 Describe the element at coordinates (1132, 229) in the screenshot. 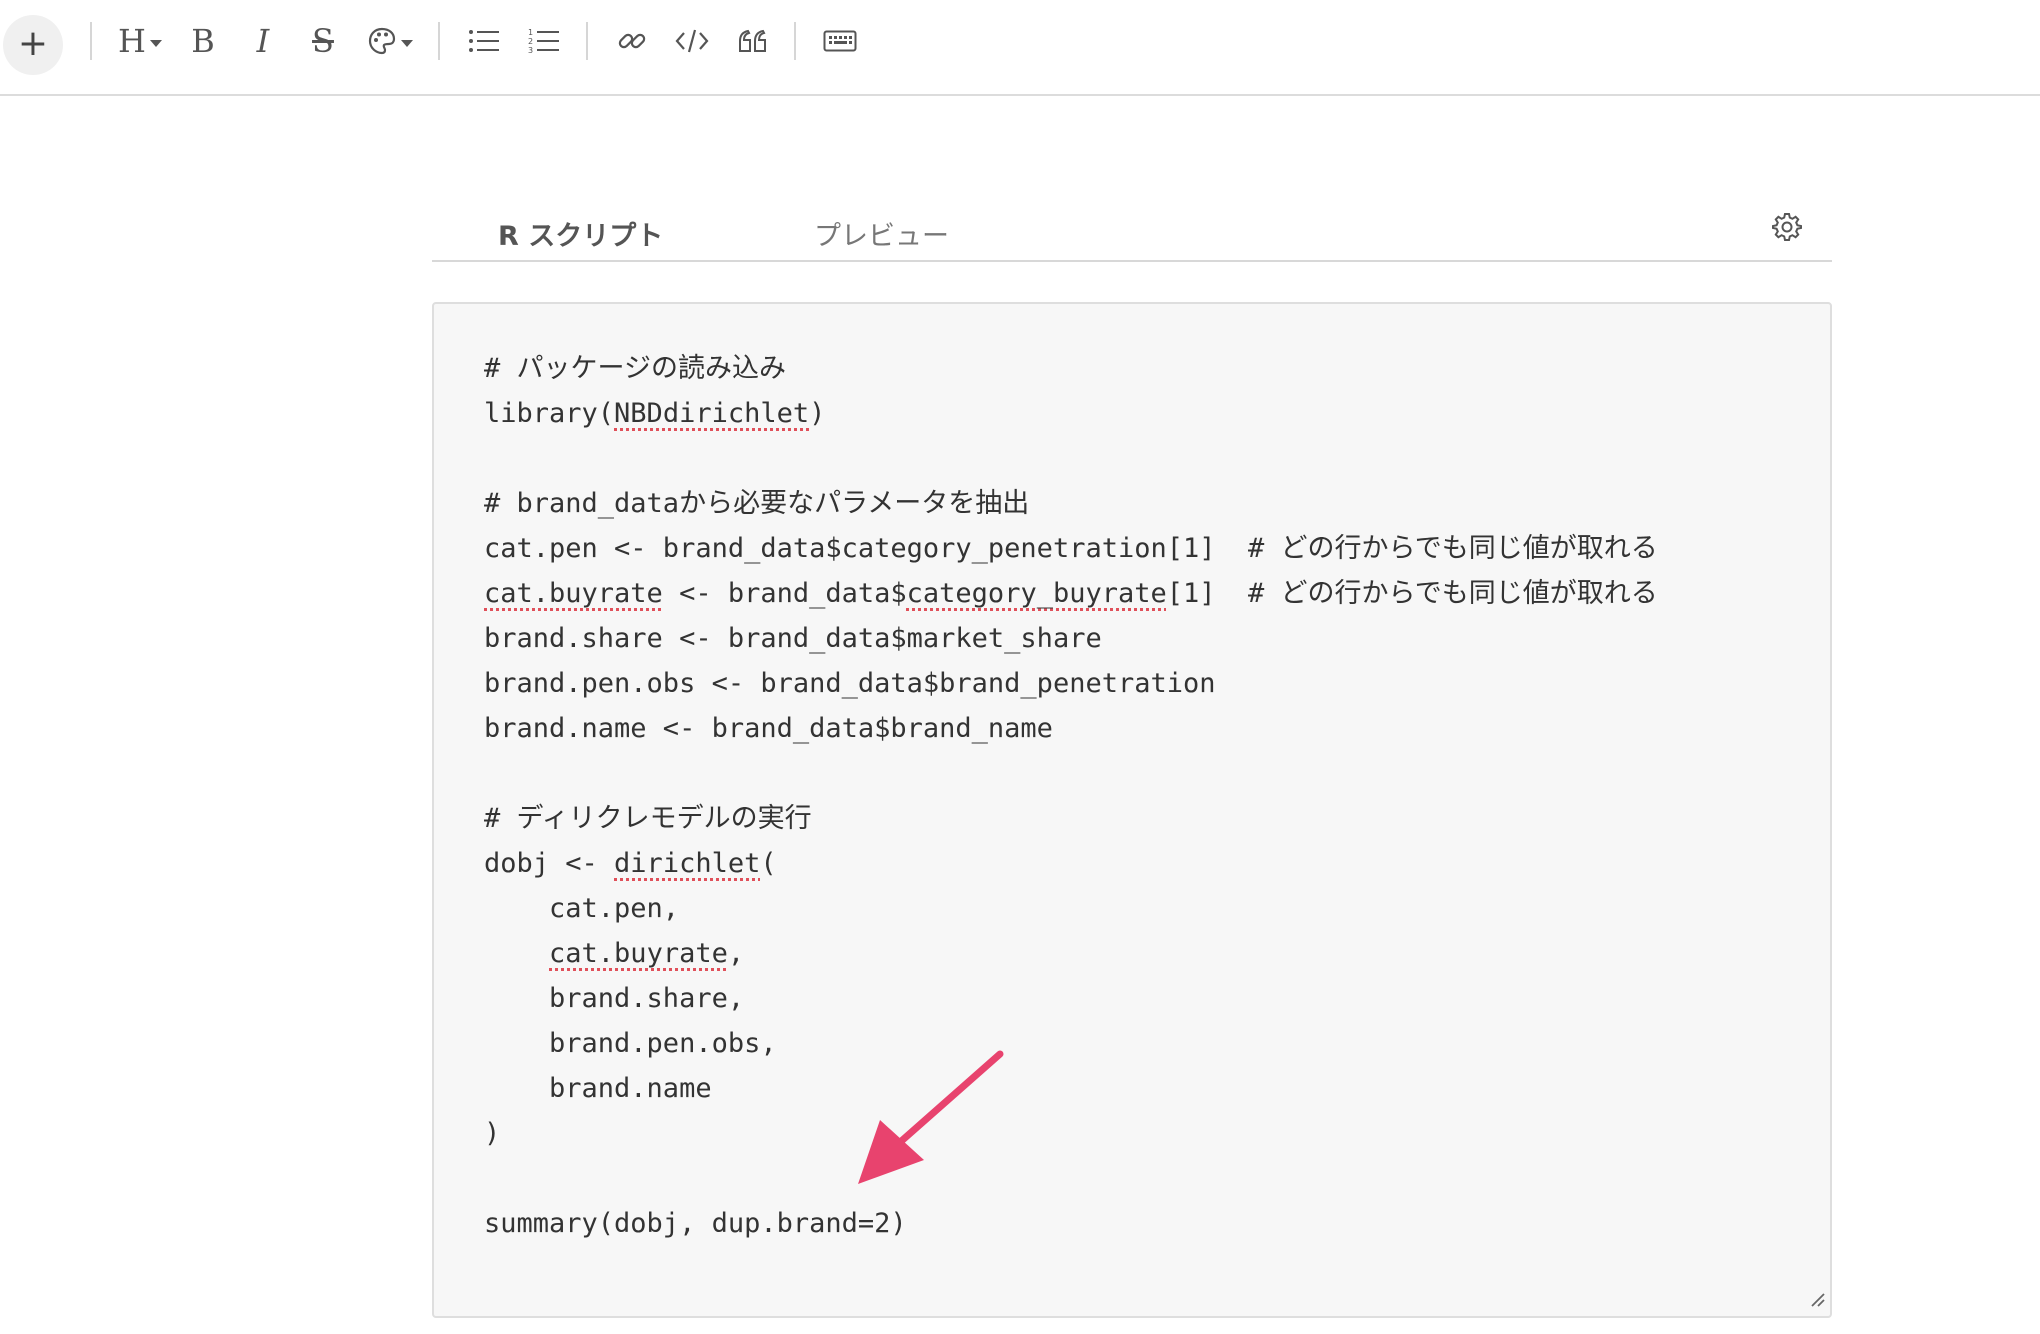

I see `editor-tabs: R スクリプト プレビュー` at that location.